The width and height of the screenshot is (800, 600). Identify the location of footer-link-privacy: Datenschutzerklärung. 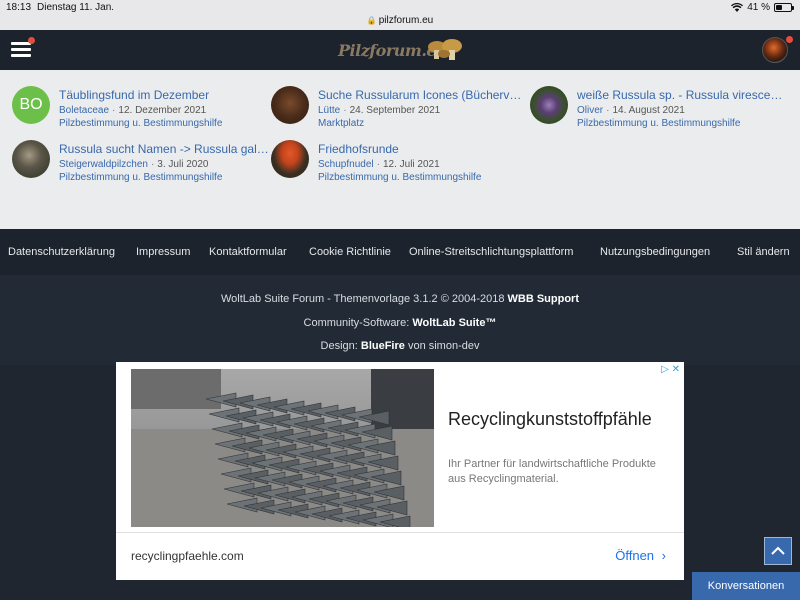
(61, 252).